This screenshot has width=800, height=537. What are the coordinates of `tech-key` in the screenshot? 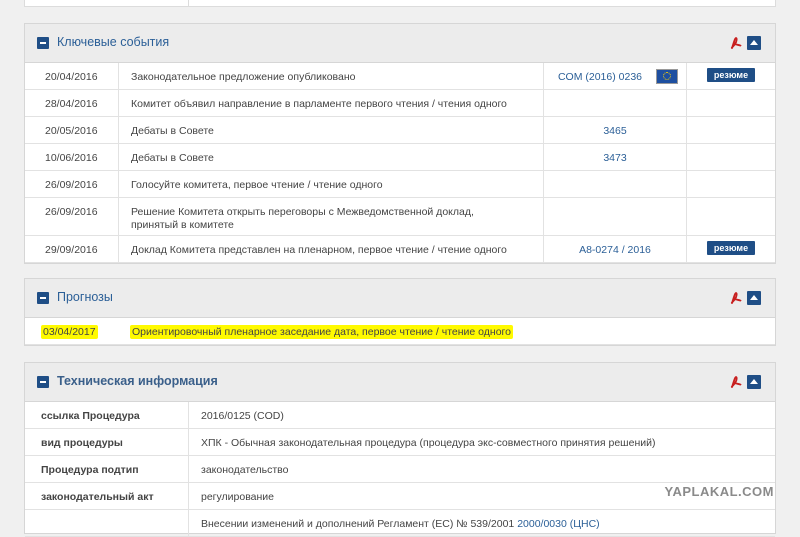 It's located at (106, 514).